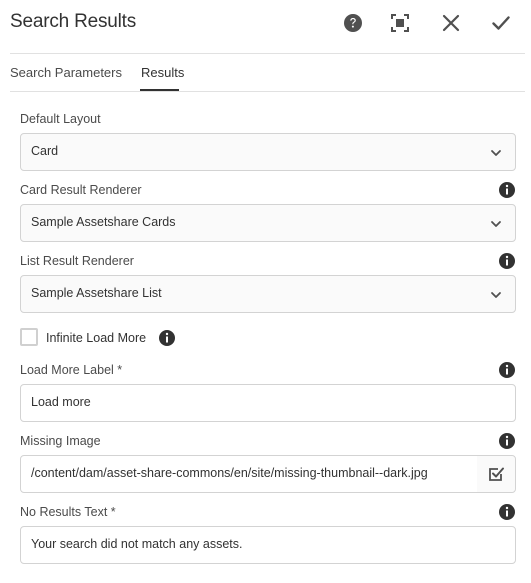 The width and height of the screenshot is (531, 583). I want to click on tab-search-parameters: Search Parameters, so click(66, 72).